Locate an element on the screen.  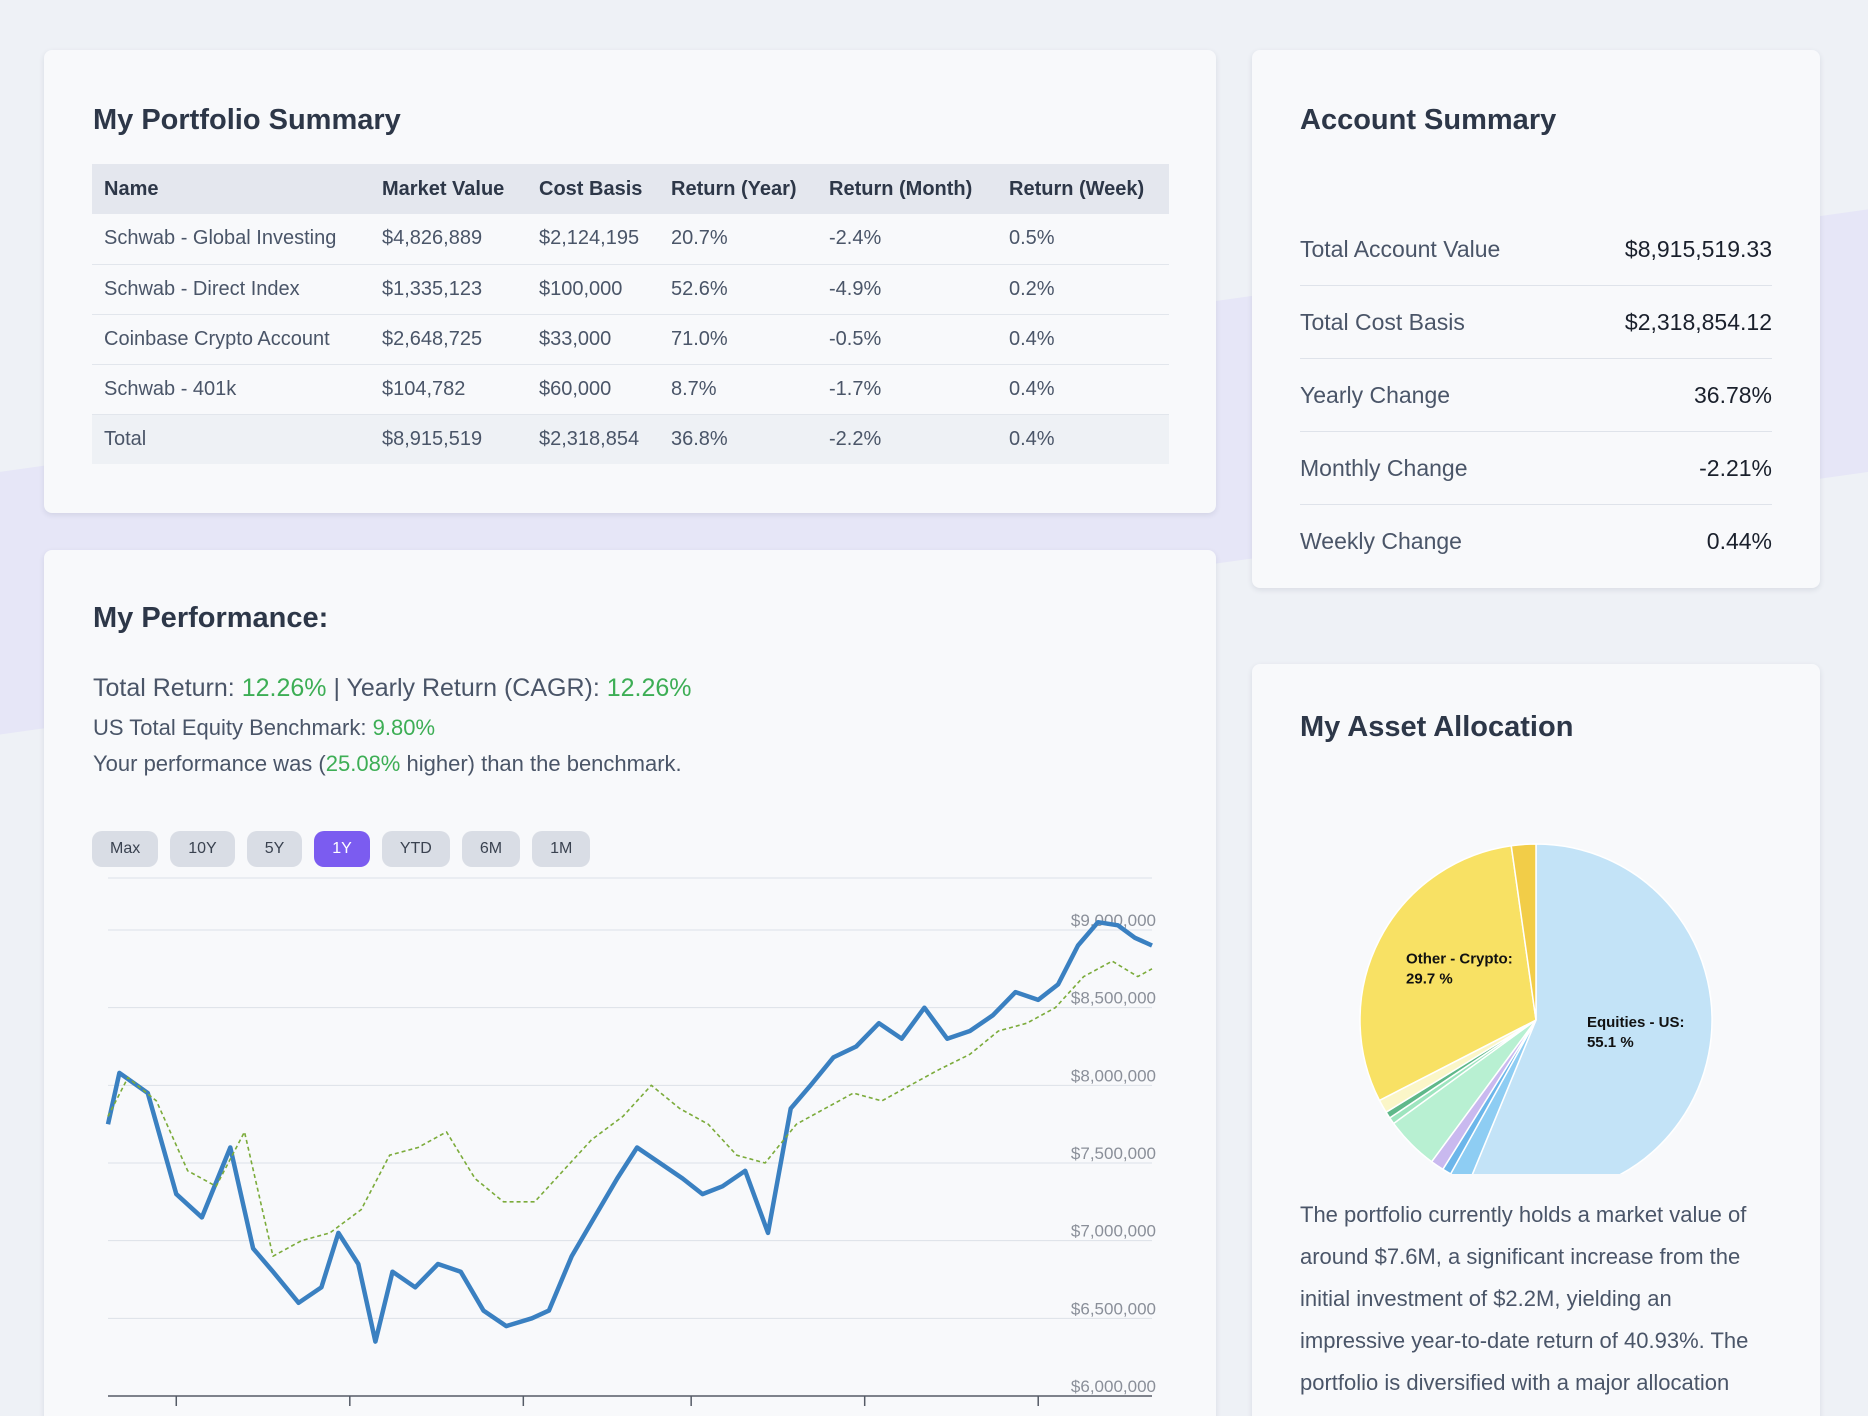
total-return-label: Total Return: is located at coordinates (164, 688).